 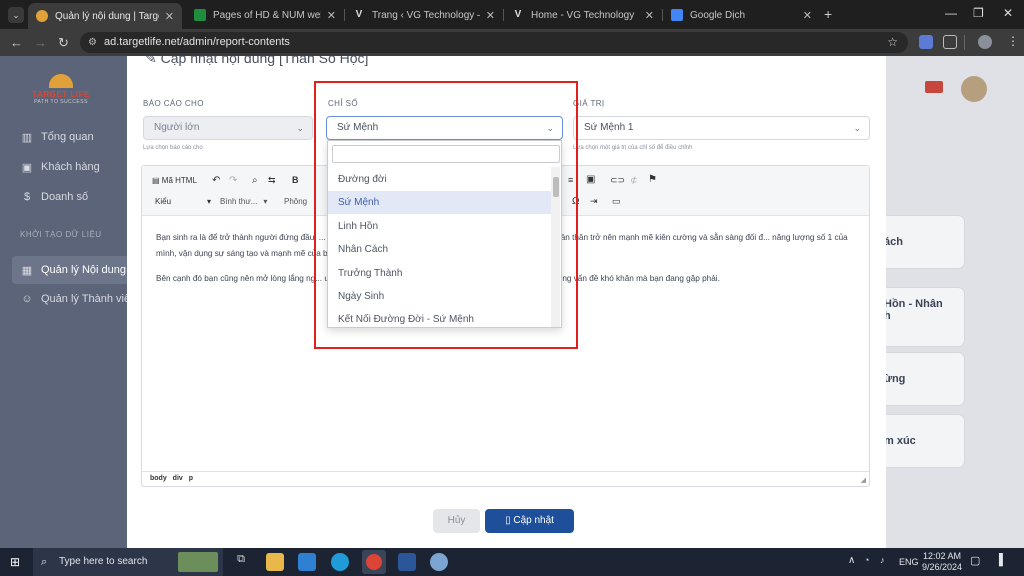 I want to click on user-avatar, so click(x=974, y=89).